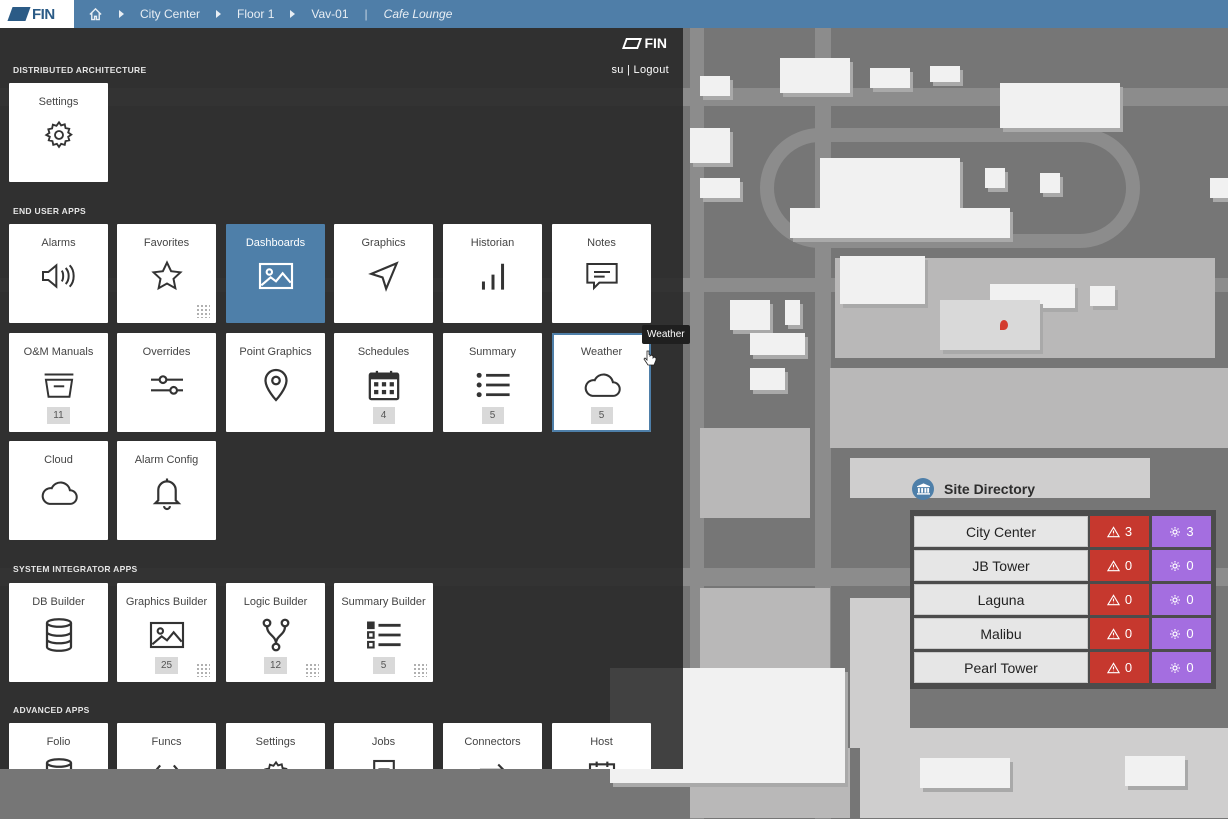 The image size is (1228, 819). Describe the element at coordinates (383, 632) in the screenshot. I see `app-tile-summary-builder: Summary Builder 5` at that location.